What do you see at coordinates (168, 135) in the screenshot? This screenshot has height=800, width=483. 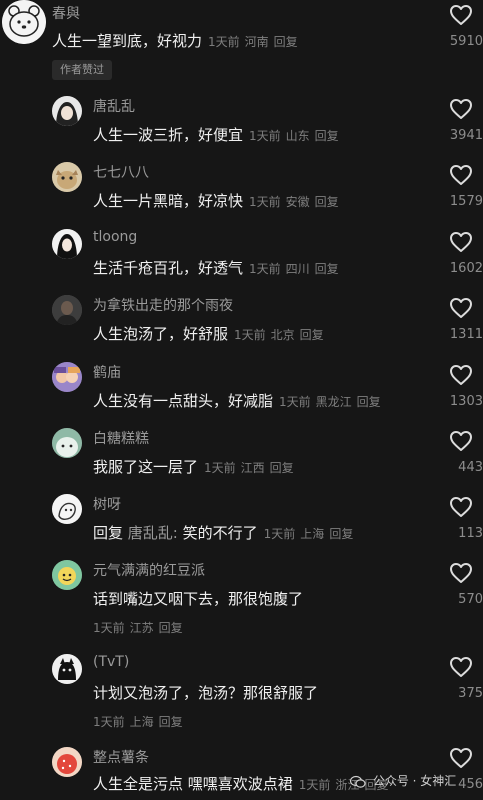 I see `comment-body: 人生一波三折，好便宜` at bounding box center [168, 135].